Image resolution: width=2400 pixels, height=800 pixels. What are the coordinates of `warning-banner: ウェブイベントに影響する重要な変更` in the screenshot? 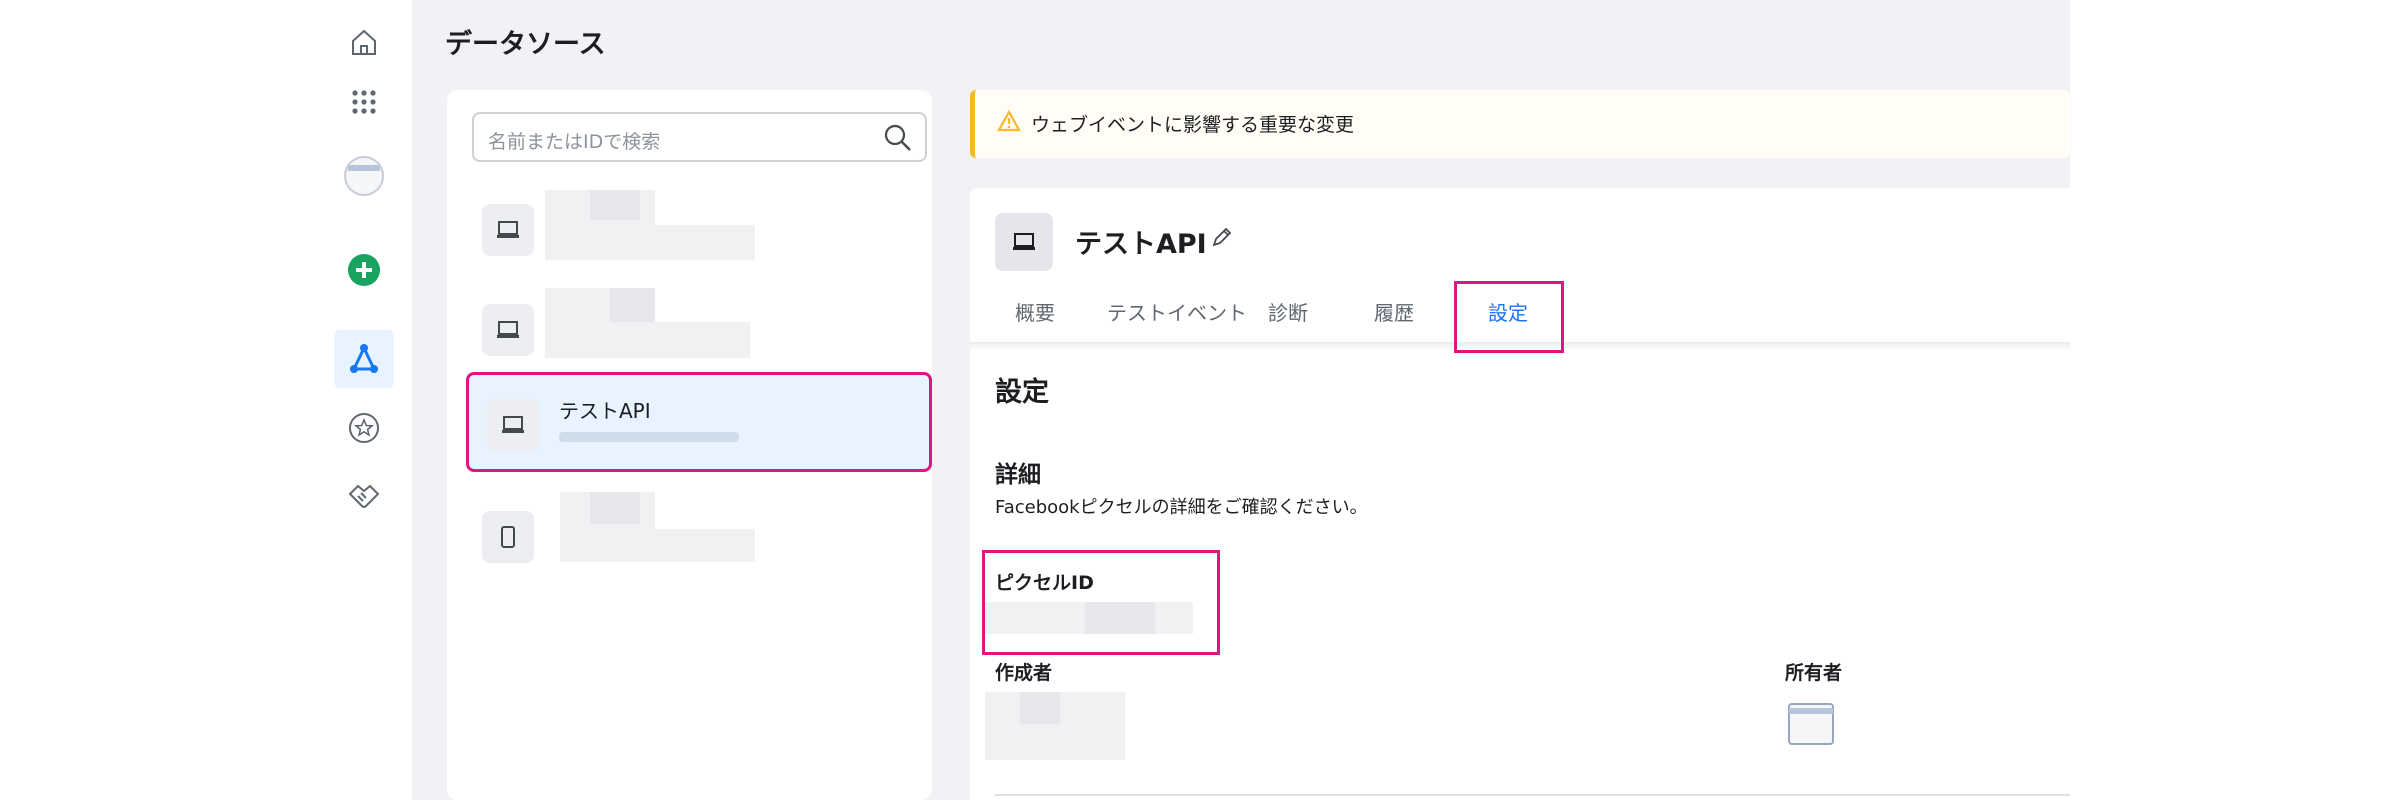 It's located at (1520, 124).